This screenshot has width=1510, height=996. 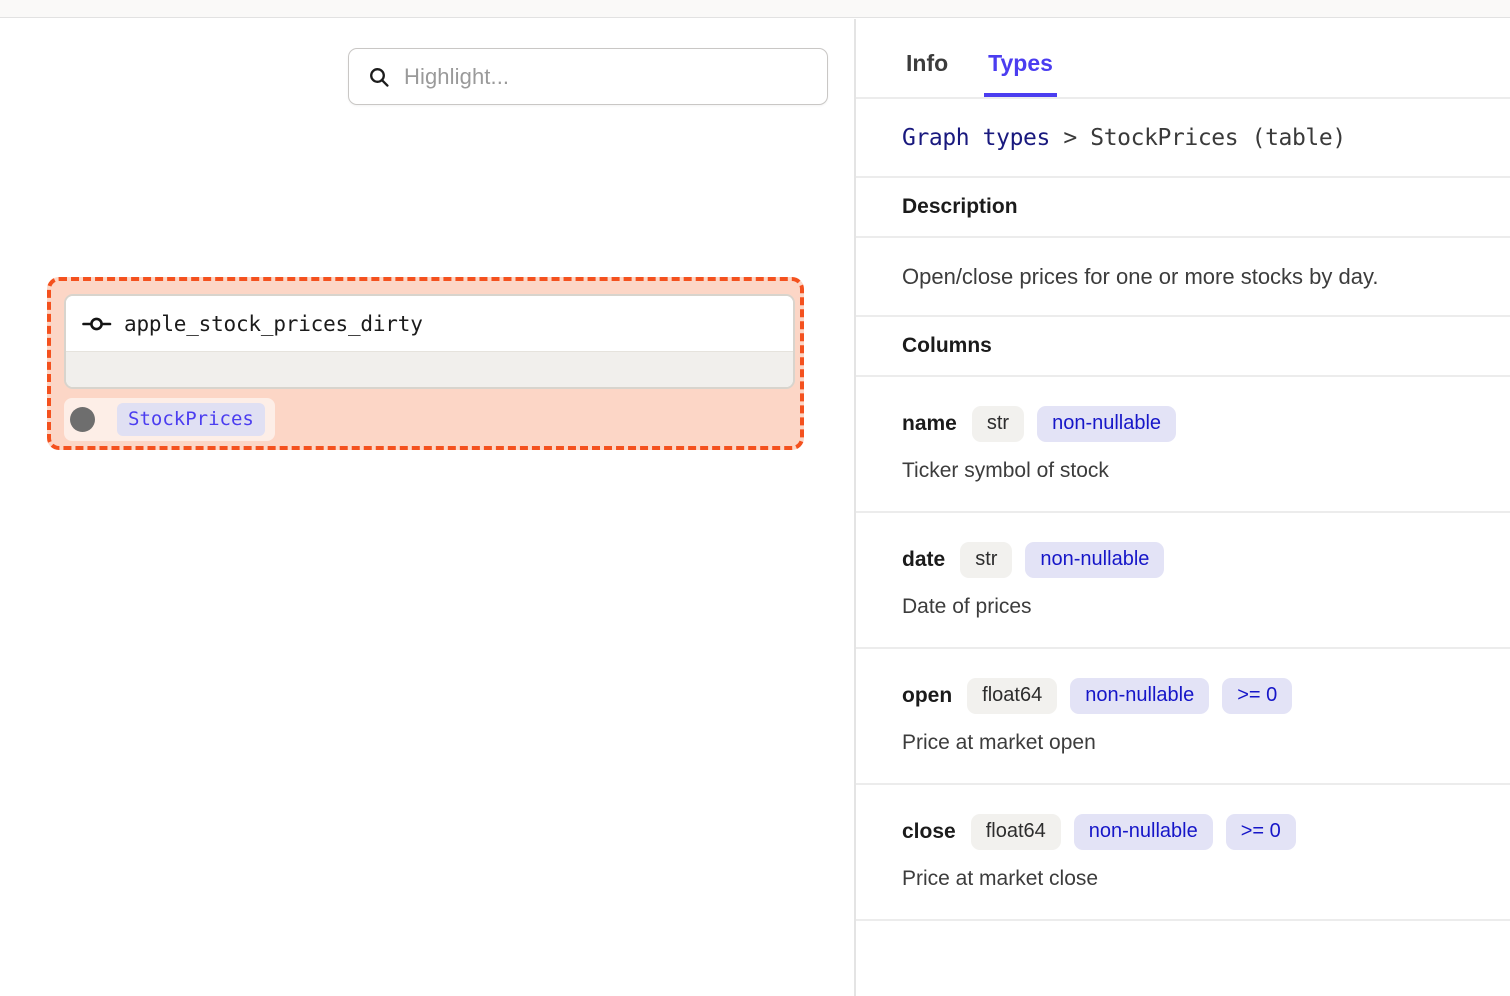 I want to click on details-tabs: Info Types, so click(x=1183, y=59).